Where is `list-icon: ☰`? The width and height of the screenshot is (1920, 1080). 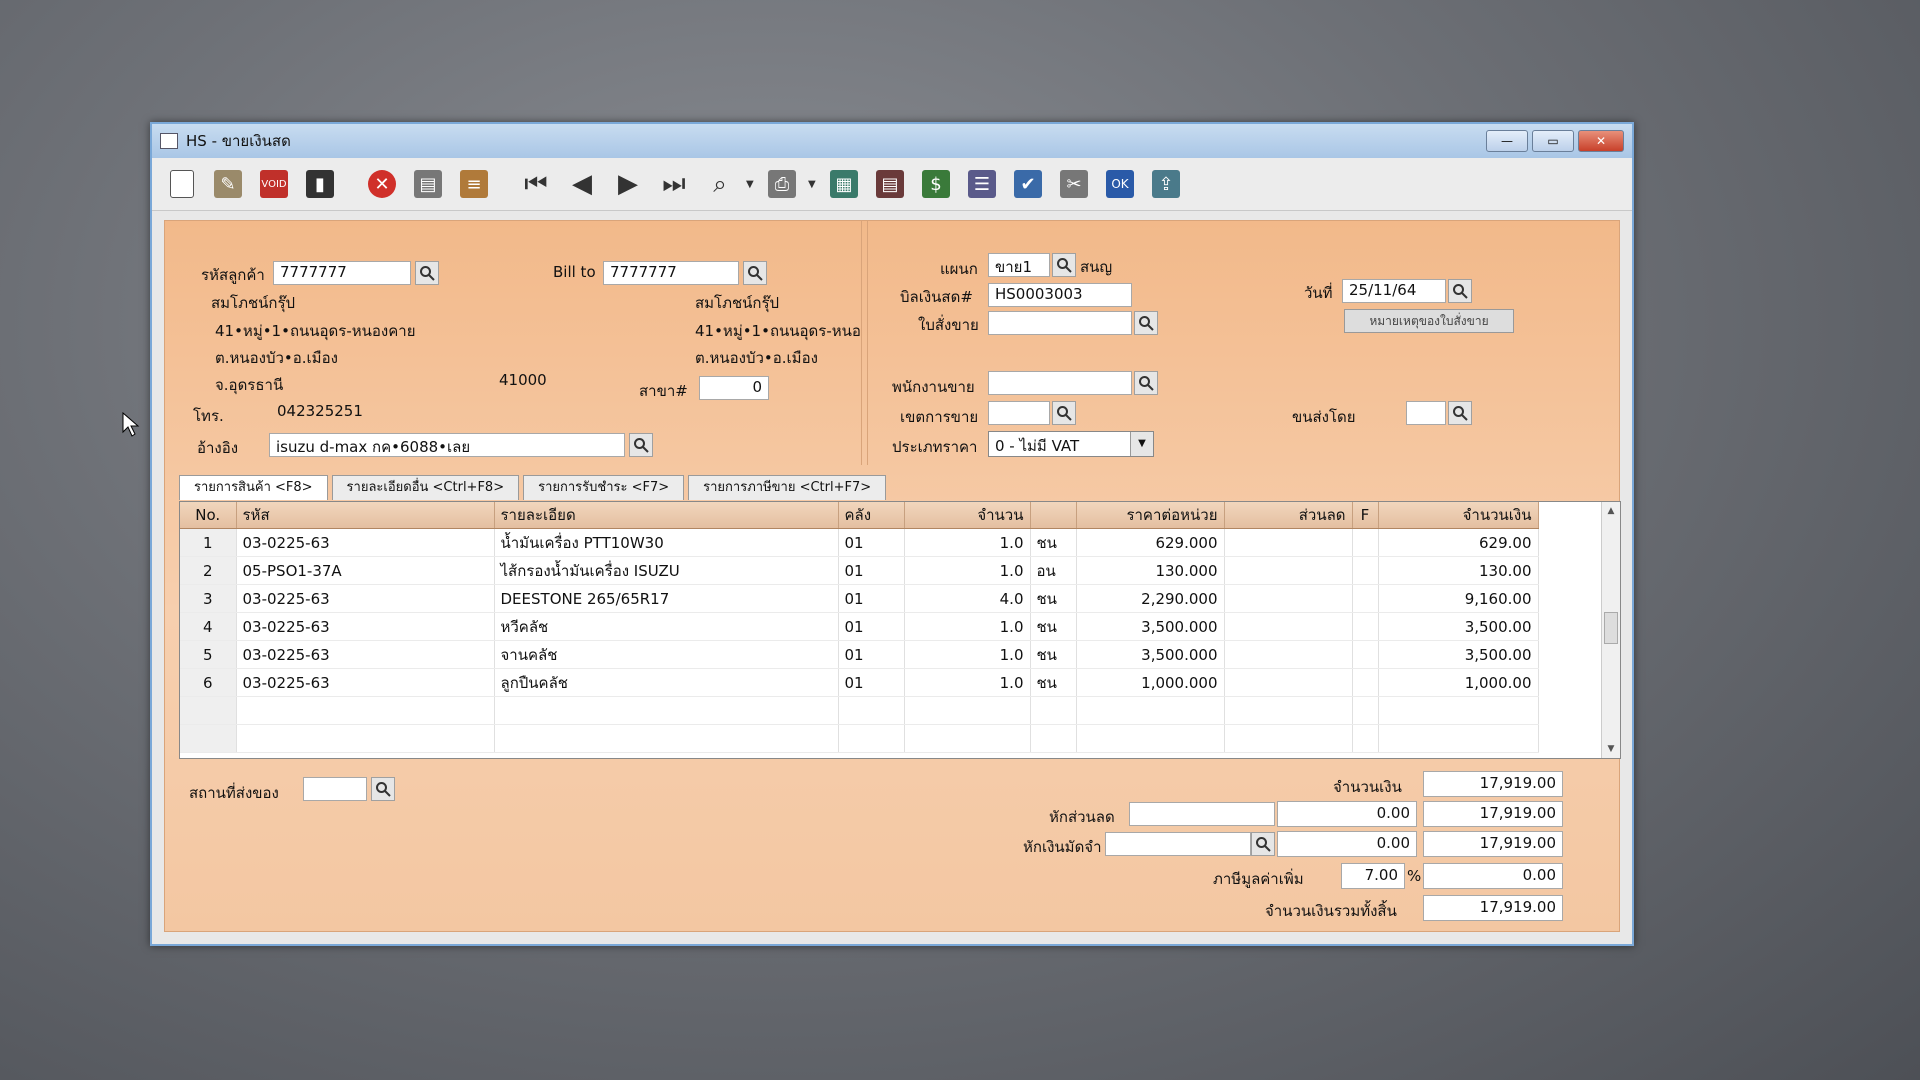
list-icon: ☰ is located at coordinates (982, 184).